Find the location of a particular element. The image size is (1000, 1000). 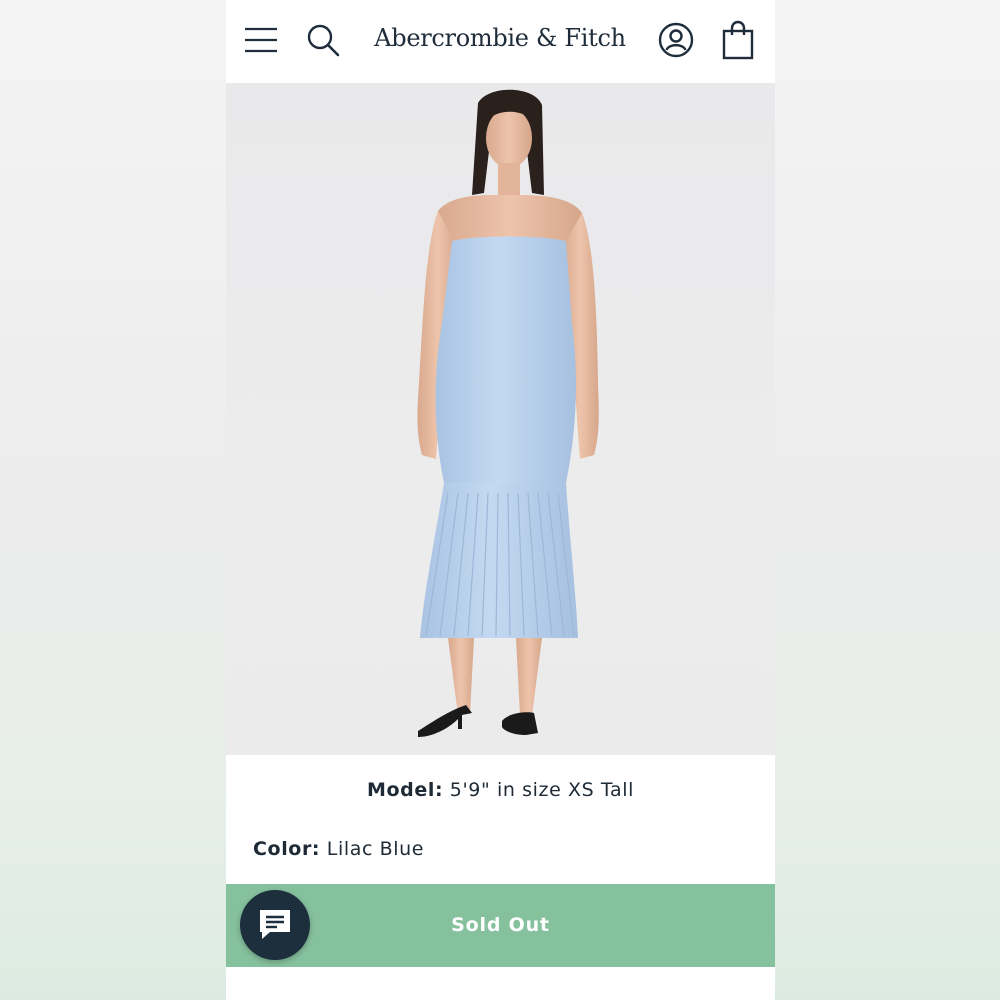

search-icon is located at coordinates (323, 40).